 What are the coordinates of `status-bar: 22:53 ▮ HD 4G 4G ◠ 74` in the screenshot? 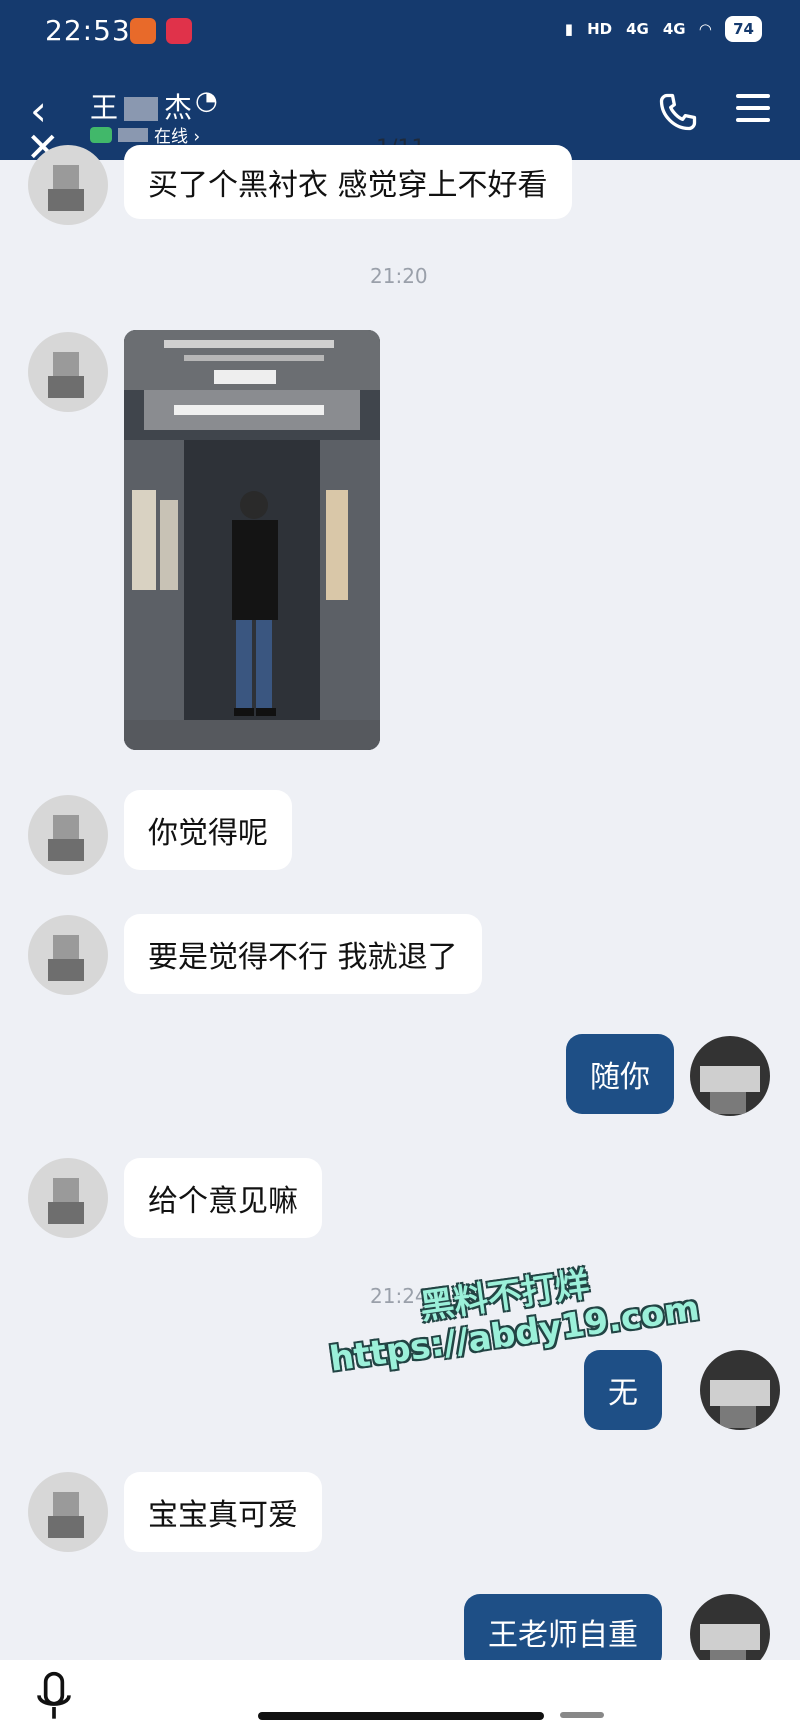 It's located at (400, 35).